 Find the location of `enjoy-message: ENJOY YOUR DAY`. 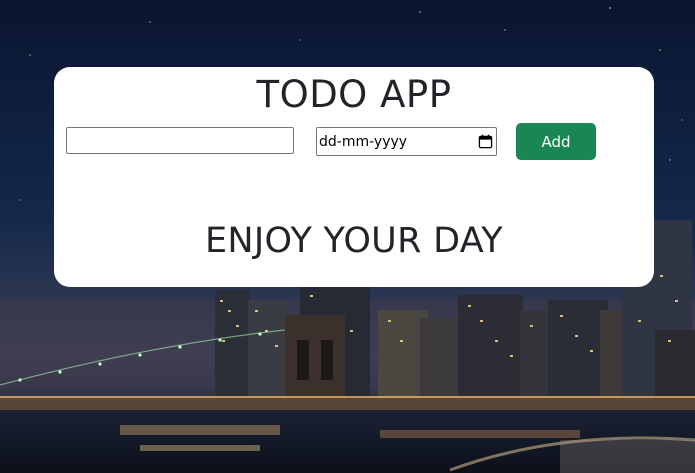

enjoy-message: ENJOY YOUR DAY is located at coordinates (354, 241).